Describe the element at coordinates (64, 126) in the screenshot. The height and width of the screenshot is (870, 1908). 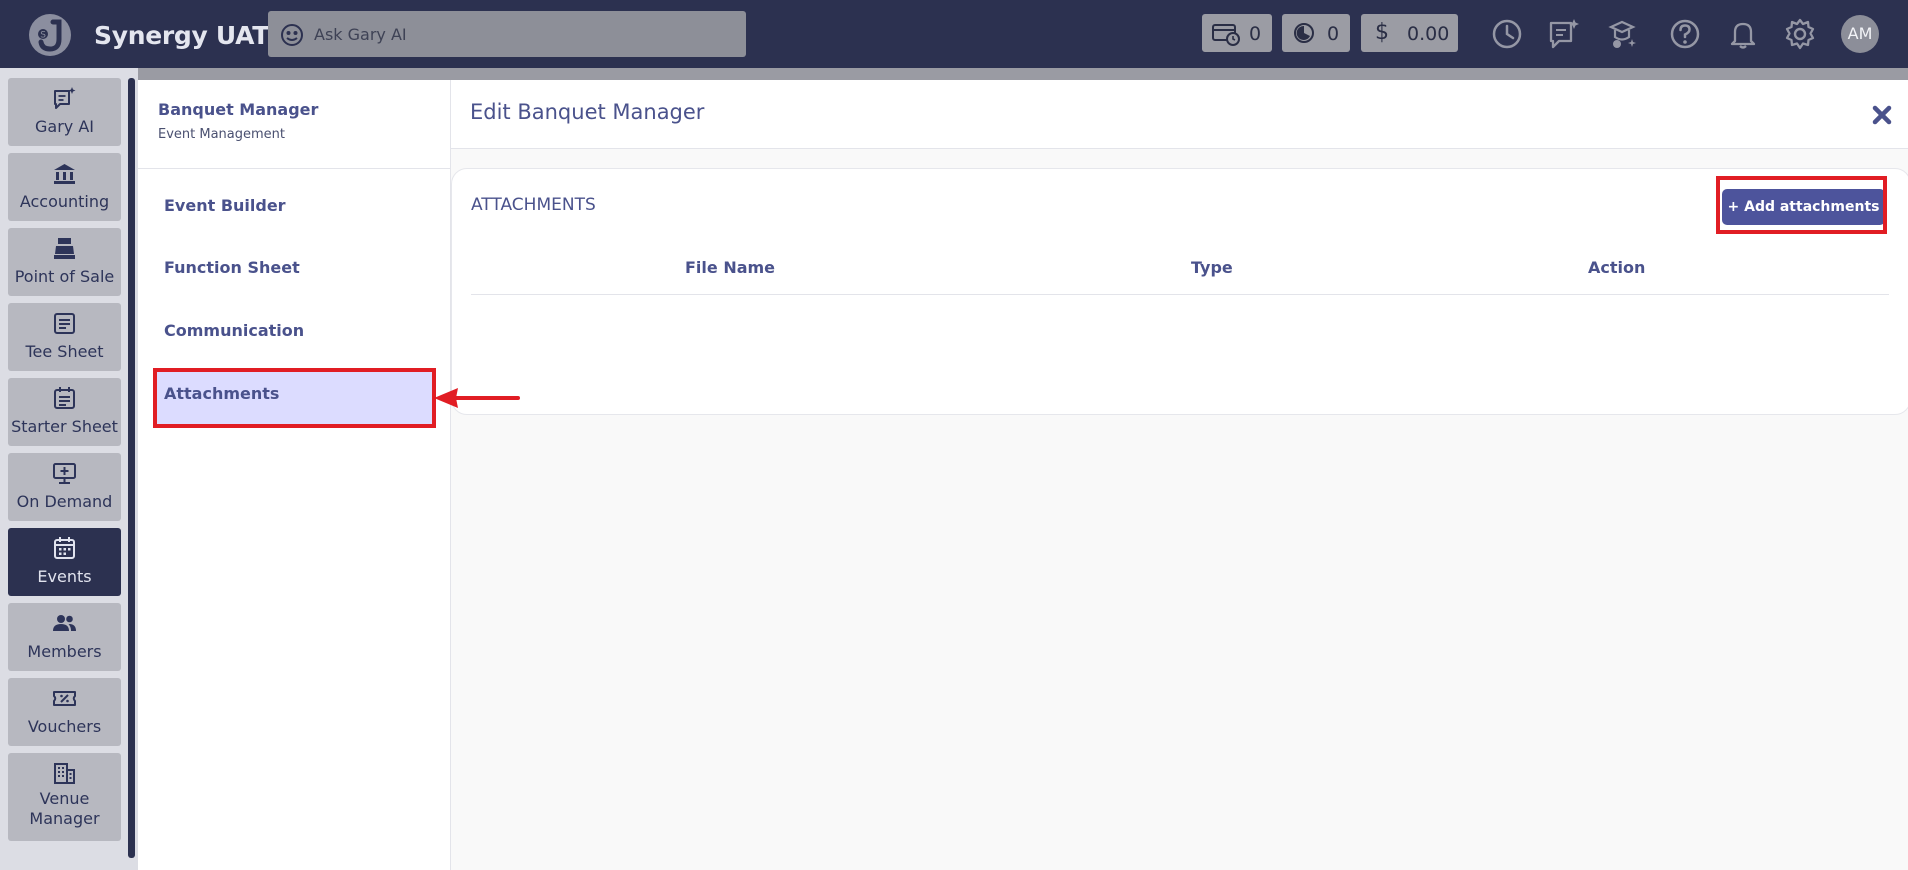
I see `sidebar-label: Gary AI` at that location.